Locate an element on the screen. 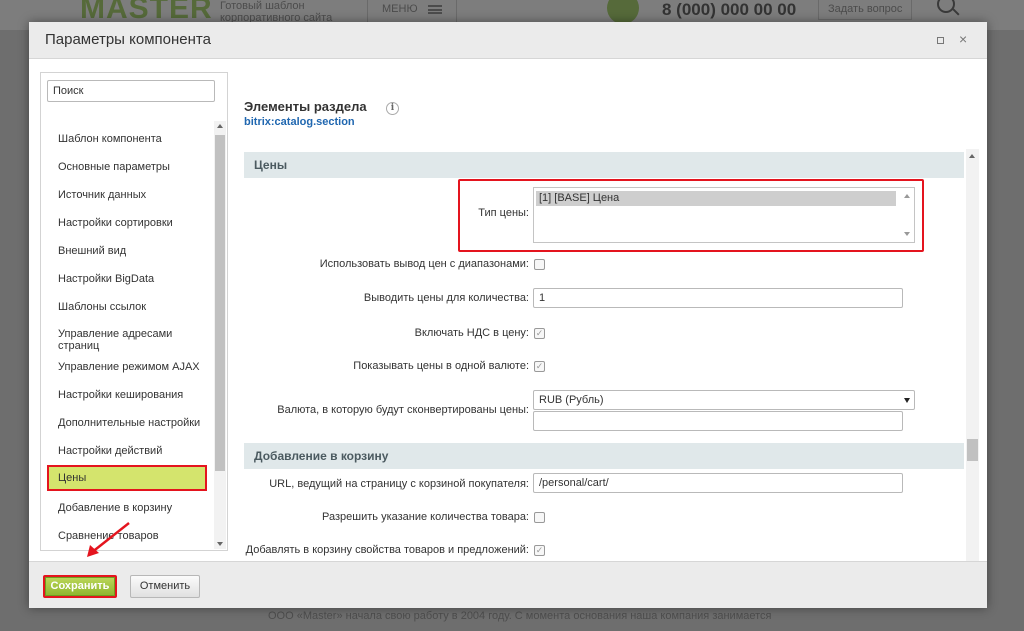  sidebar-item-data-source: Источник данных is located at coordinates (127, 195).